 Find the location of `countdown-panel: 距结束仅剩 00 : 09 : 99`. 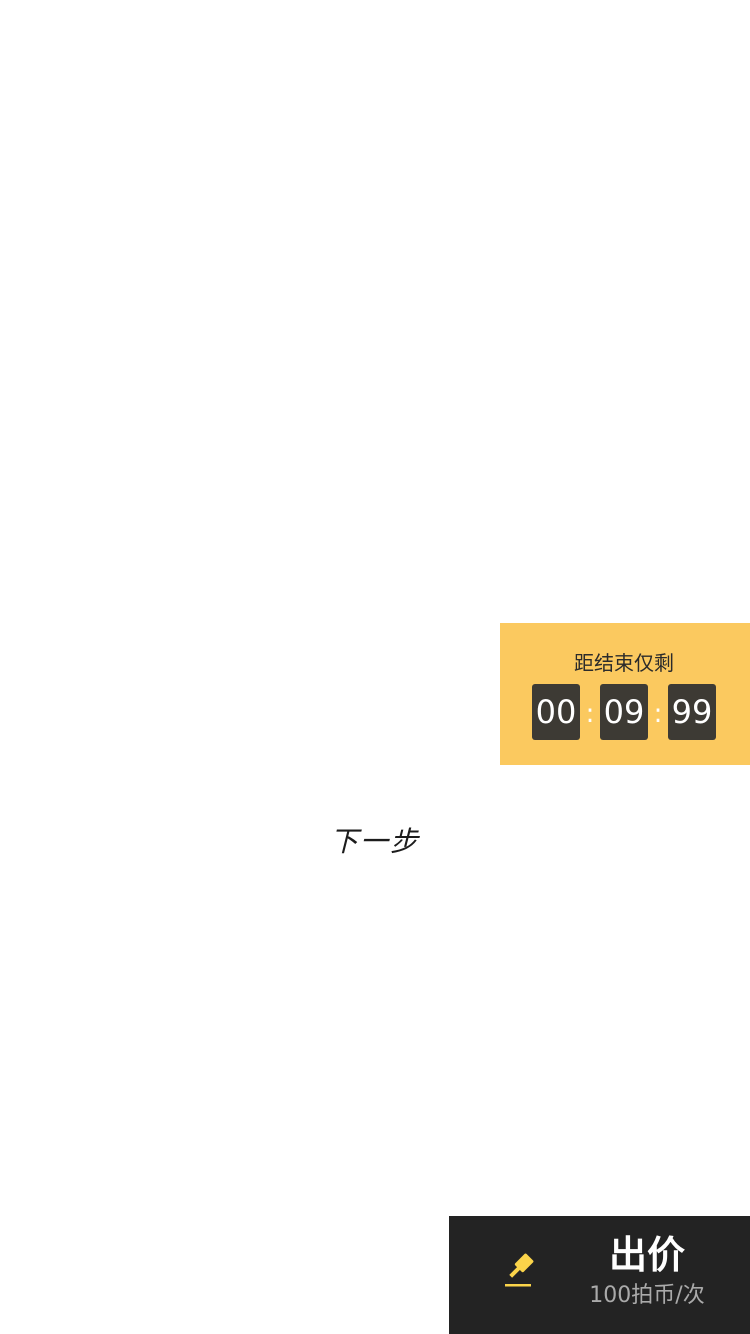

countdown-panel: 距结束仅剩 00 : 09 : 99 is located at coordinates (625, 694).